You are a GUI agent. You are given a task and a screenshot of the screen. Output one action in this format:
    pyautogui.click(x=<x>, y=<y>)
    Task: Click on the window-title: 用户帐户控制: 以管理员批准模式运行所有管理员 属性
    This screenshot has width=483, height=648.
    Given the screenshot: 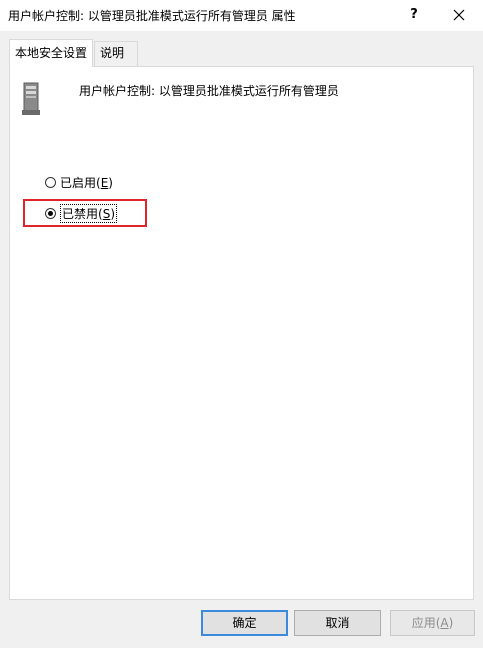 What is the action you would take?
    pyautogui.click(x=152, y=16)
    